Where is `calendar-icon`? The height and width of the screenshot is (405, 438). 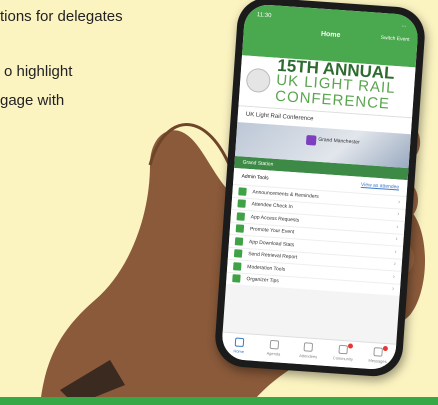 calendar-icon is located at coordinates (274, 344).